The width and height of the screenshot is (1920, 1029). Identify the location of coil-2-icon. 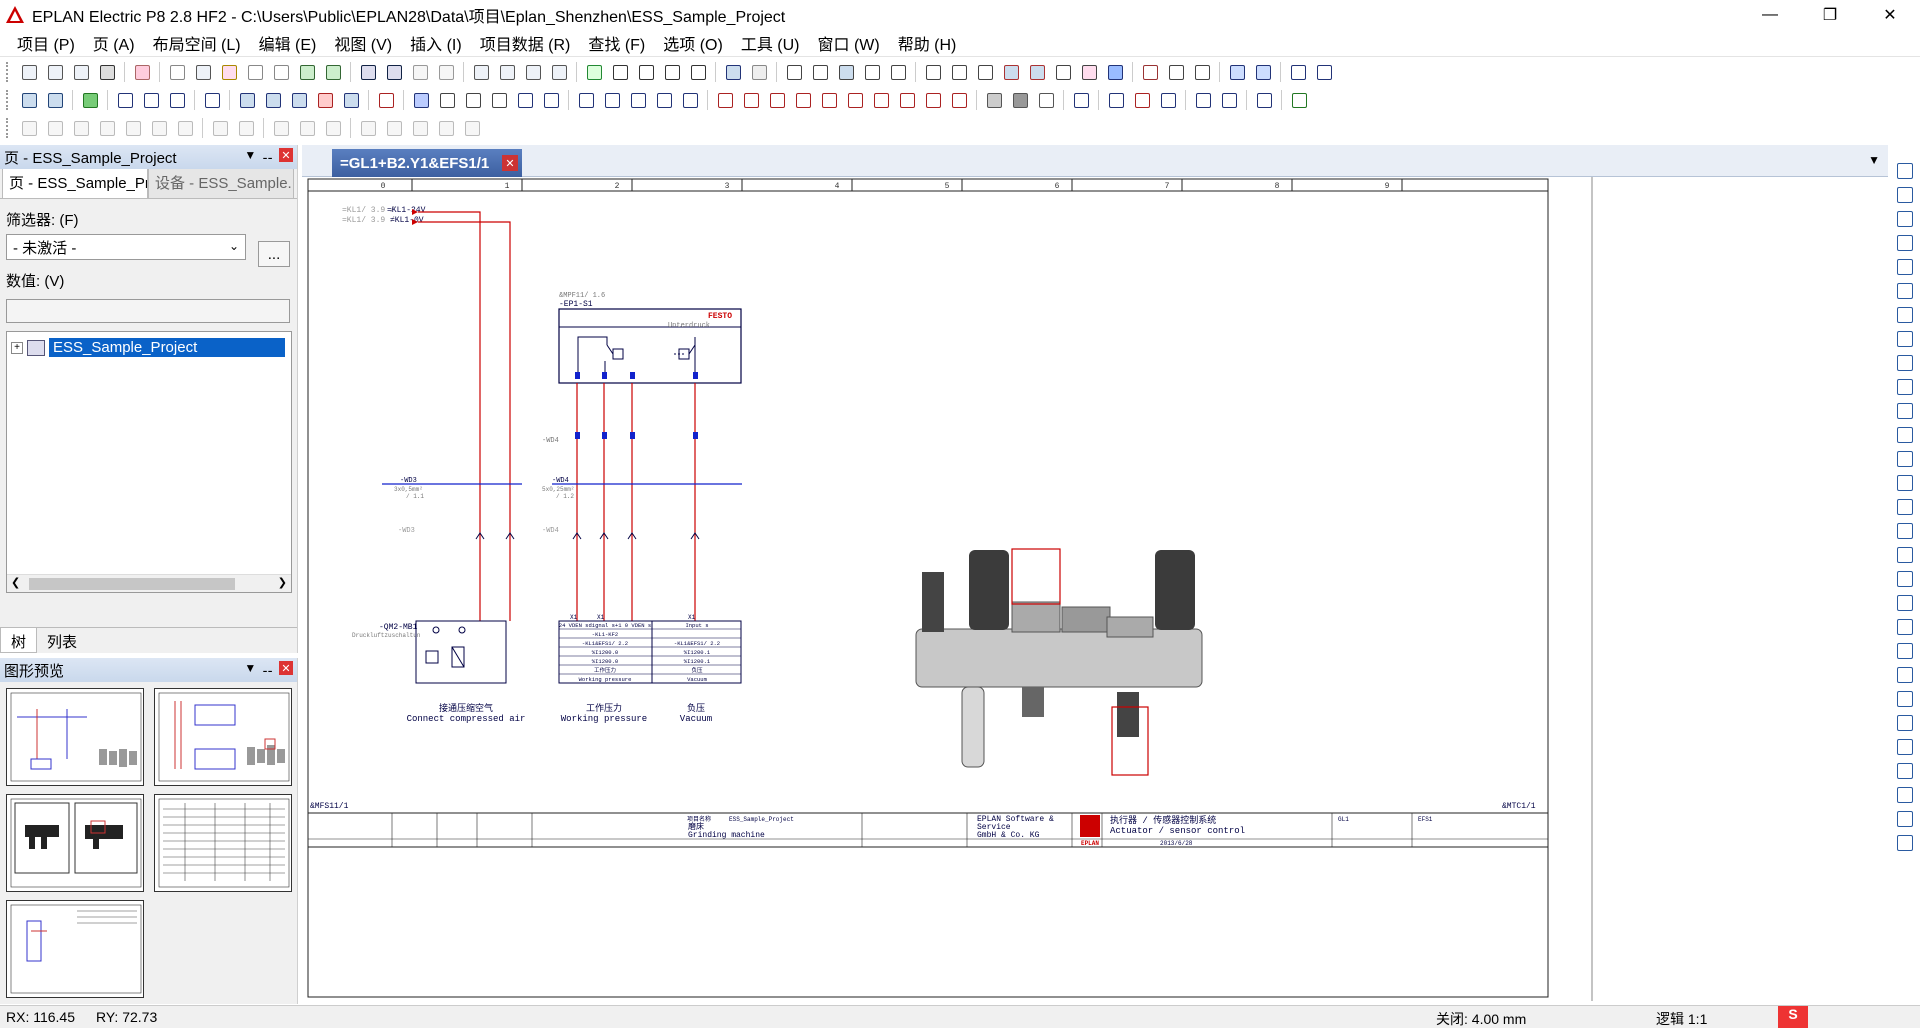
(751, 100).